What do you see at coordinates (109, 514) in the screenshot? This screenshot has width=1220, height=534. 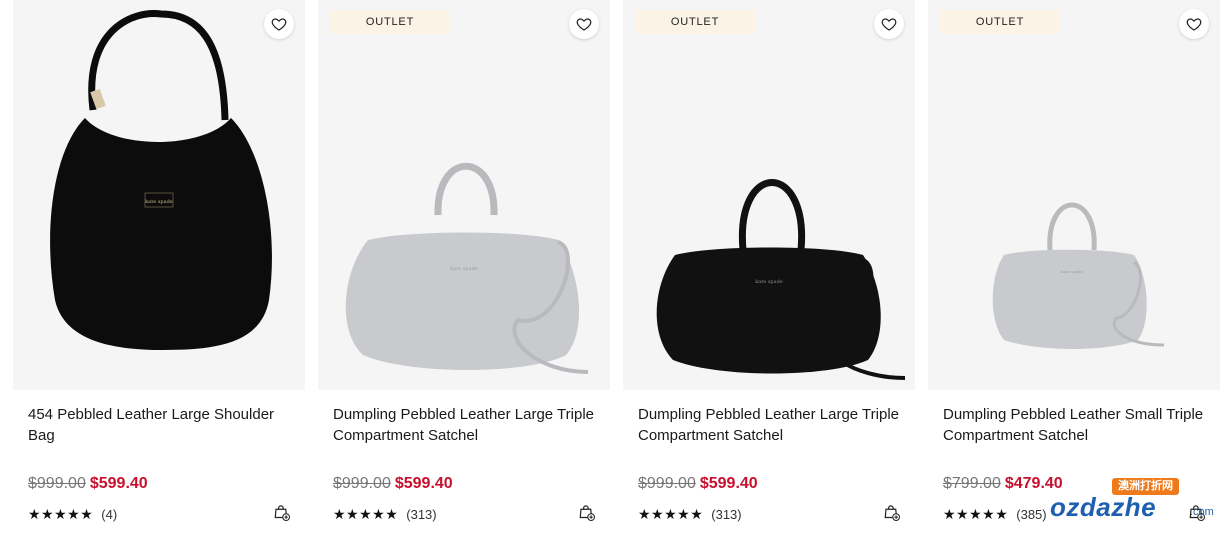 I see `review-count: (4)` at bounding box center [109, 514].